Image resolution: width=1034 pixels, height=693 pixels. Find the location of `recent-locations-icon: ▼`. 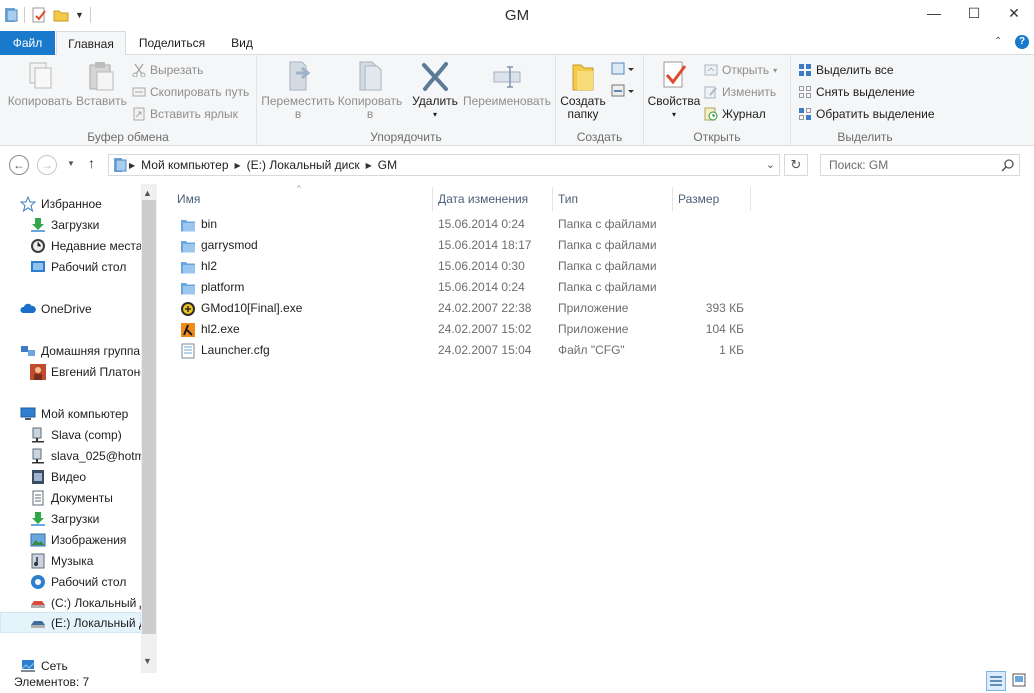

recent-locations-icon: ▼ is located at coordinates (71, 163).